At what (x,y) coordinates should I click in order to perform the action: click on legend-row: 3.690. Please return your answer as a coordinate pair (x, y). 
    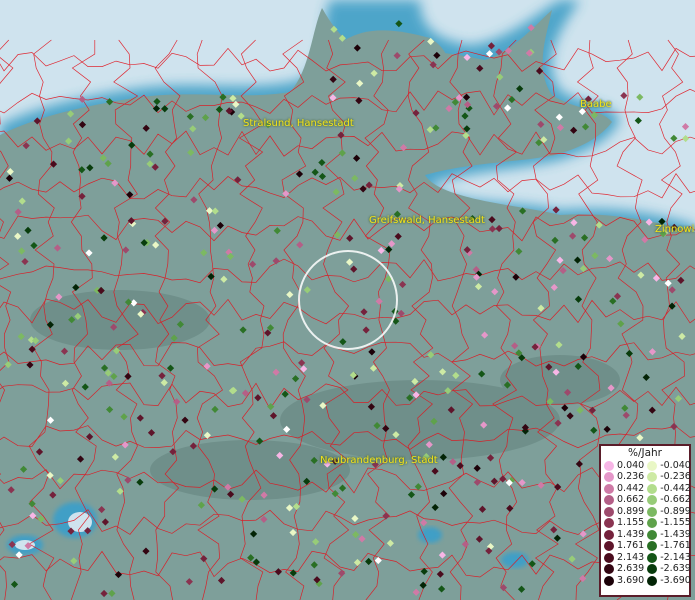
    Looking at the image, I should click on (622, 581).